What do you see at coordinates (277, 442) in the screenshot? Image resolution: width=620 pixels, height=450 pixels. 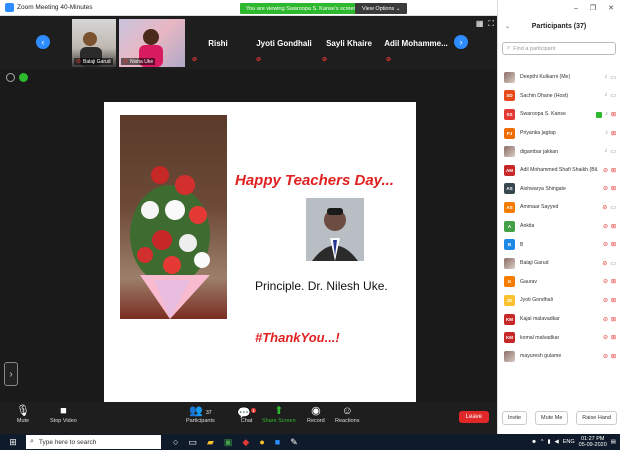 I see `zoom-taskbar-icon: ■` at bounding box center [277, 442].